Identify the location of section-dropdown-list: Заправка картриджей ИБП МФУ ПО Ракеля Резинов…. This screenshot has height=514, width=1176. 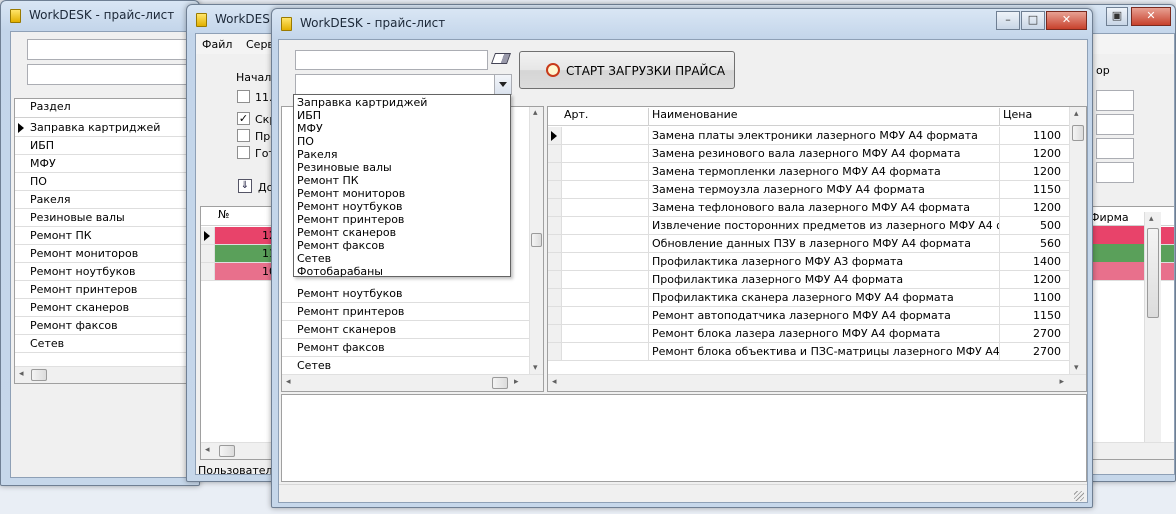
(402, 186).